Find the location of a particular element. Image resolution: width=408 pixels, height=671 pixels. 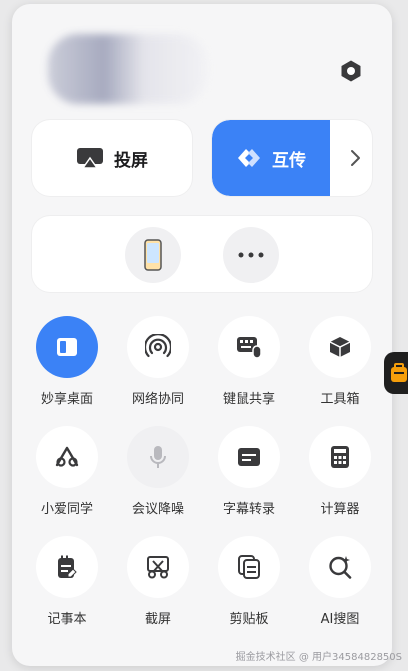

scissors-icon is located at coordinates (158, 567).